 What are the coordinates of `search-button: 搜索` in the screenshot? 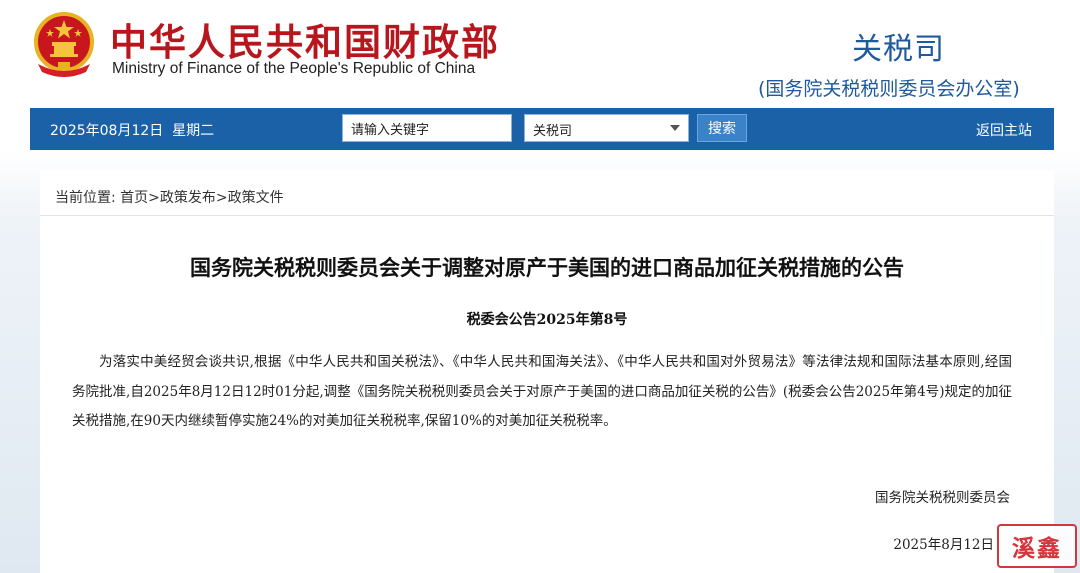 It's located at (722, 128).